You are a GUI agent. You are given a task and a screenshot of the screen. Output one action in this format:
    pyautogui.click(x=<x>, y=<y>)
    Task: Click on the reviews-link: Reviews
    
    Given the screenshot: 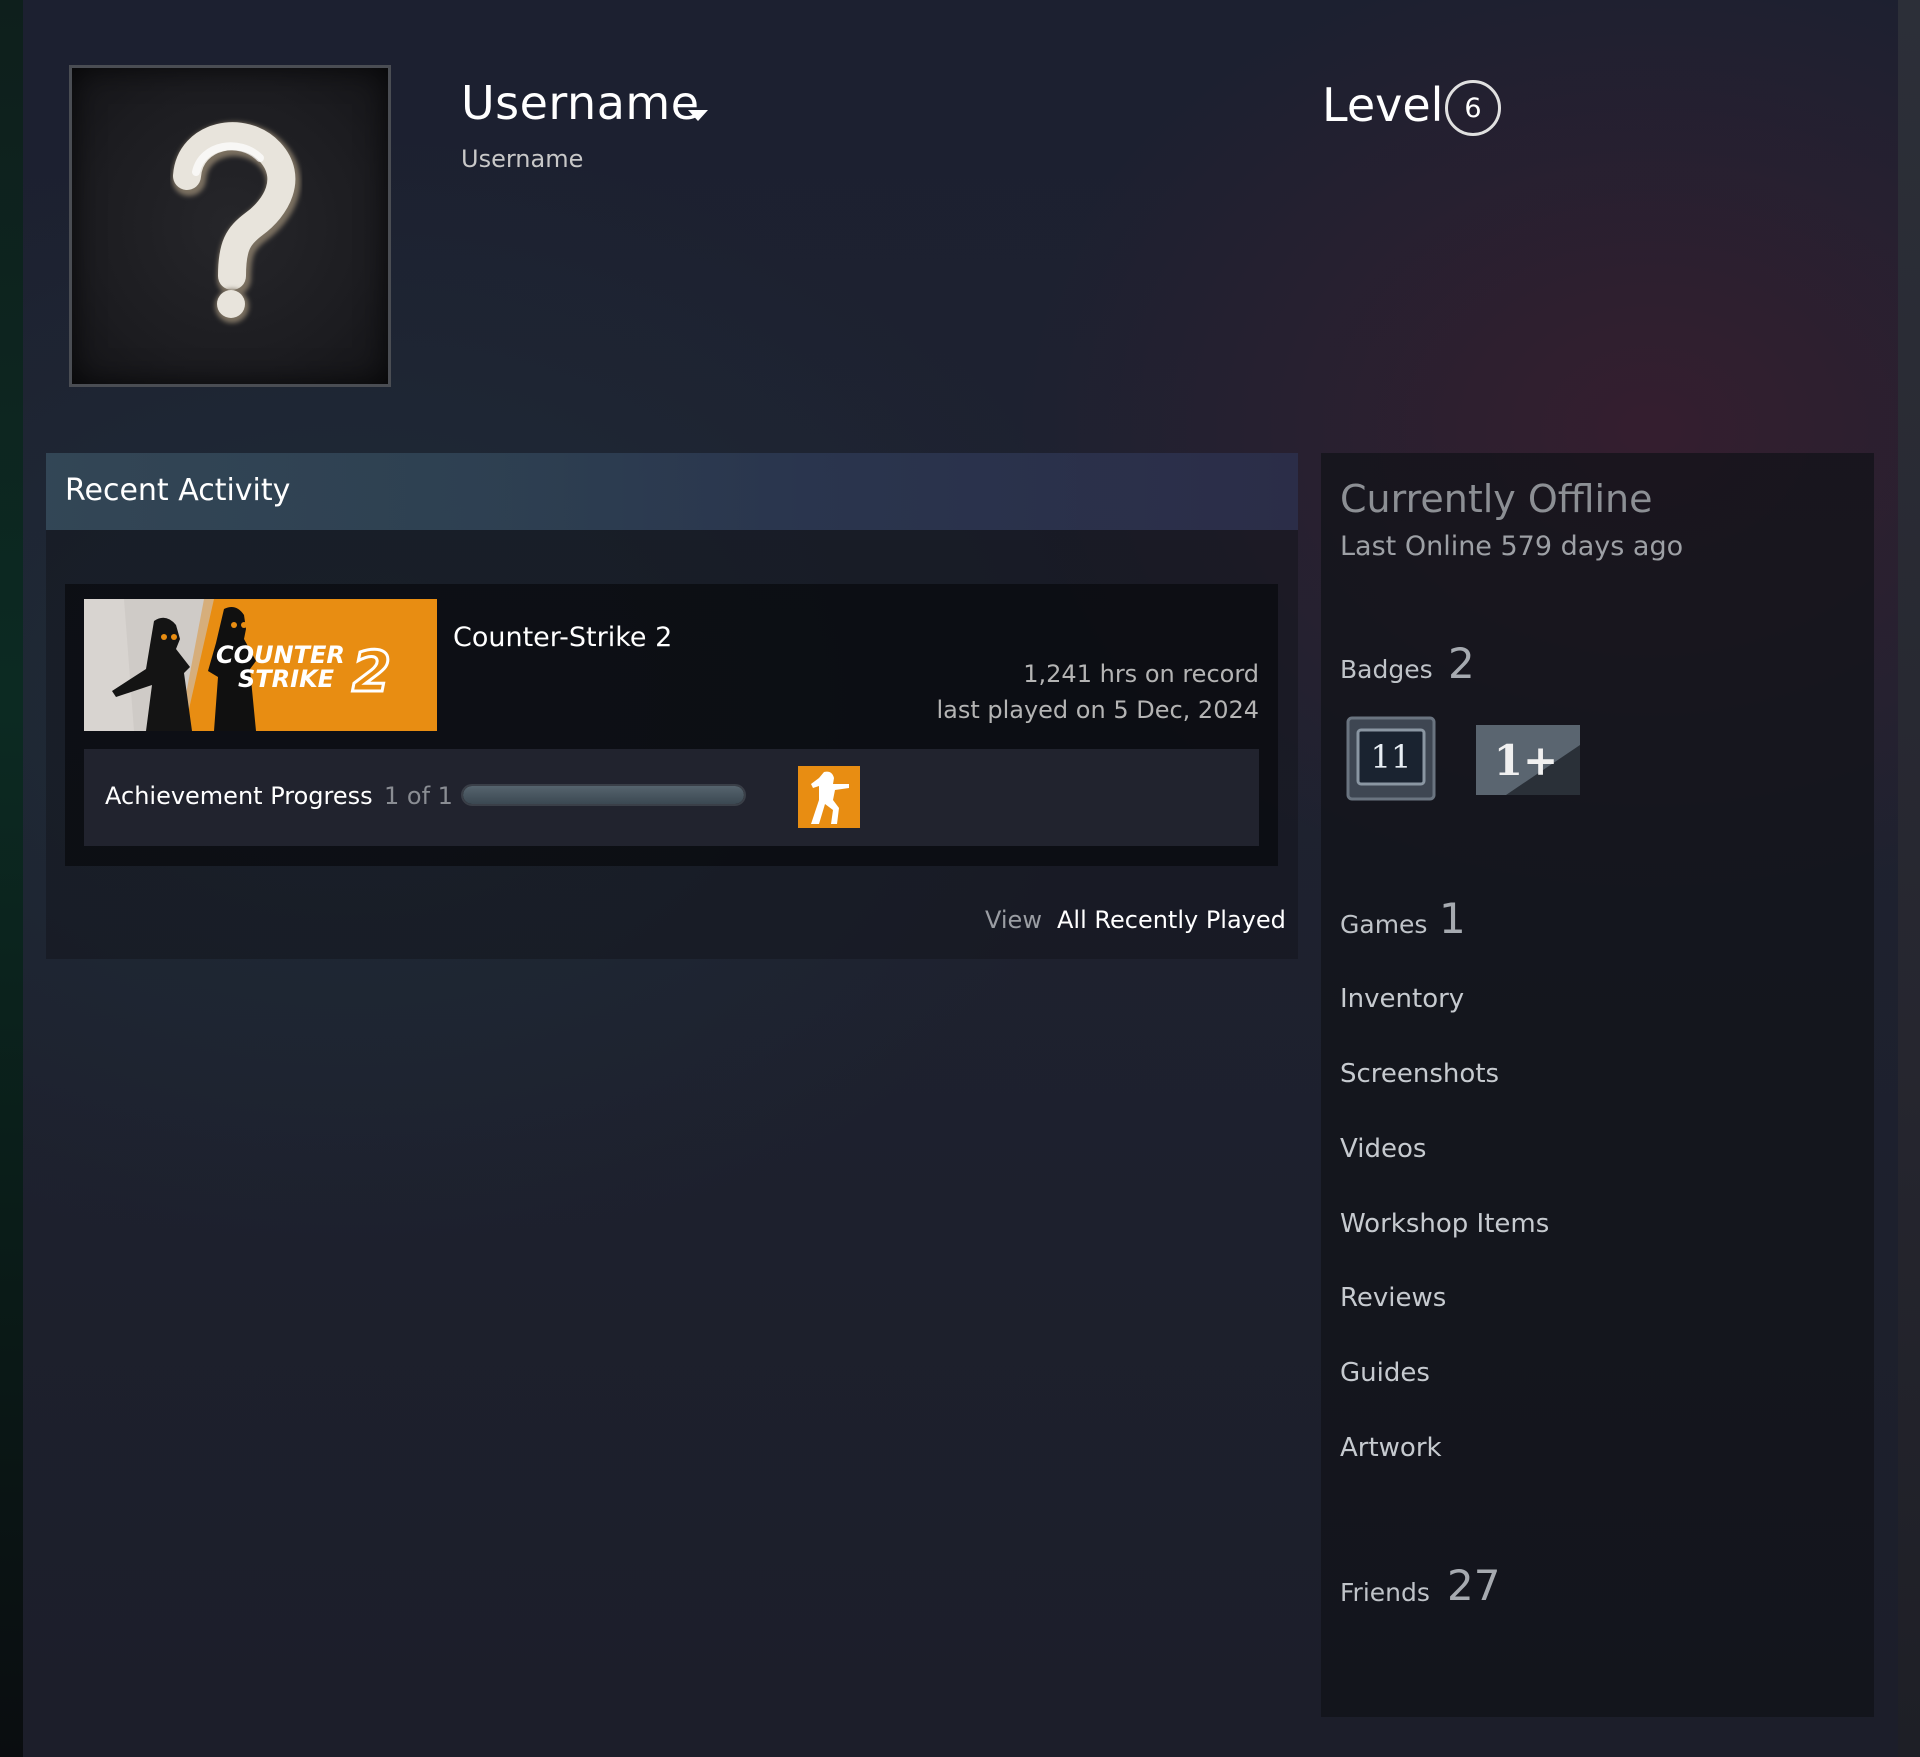 What is the action you would take?
    pyautogui.click(x=1393, y=1298)
    